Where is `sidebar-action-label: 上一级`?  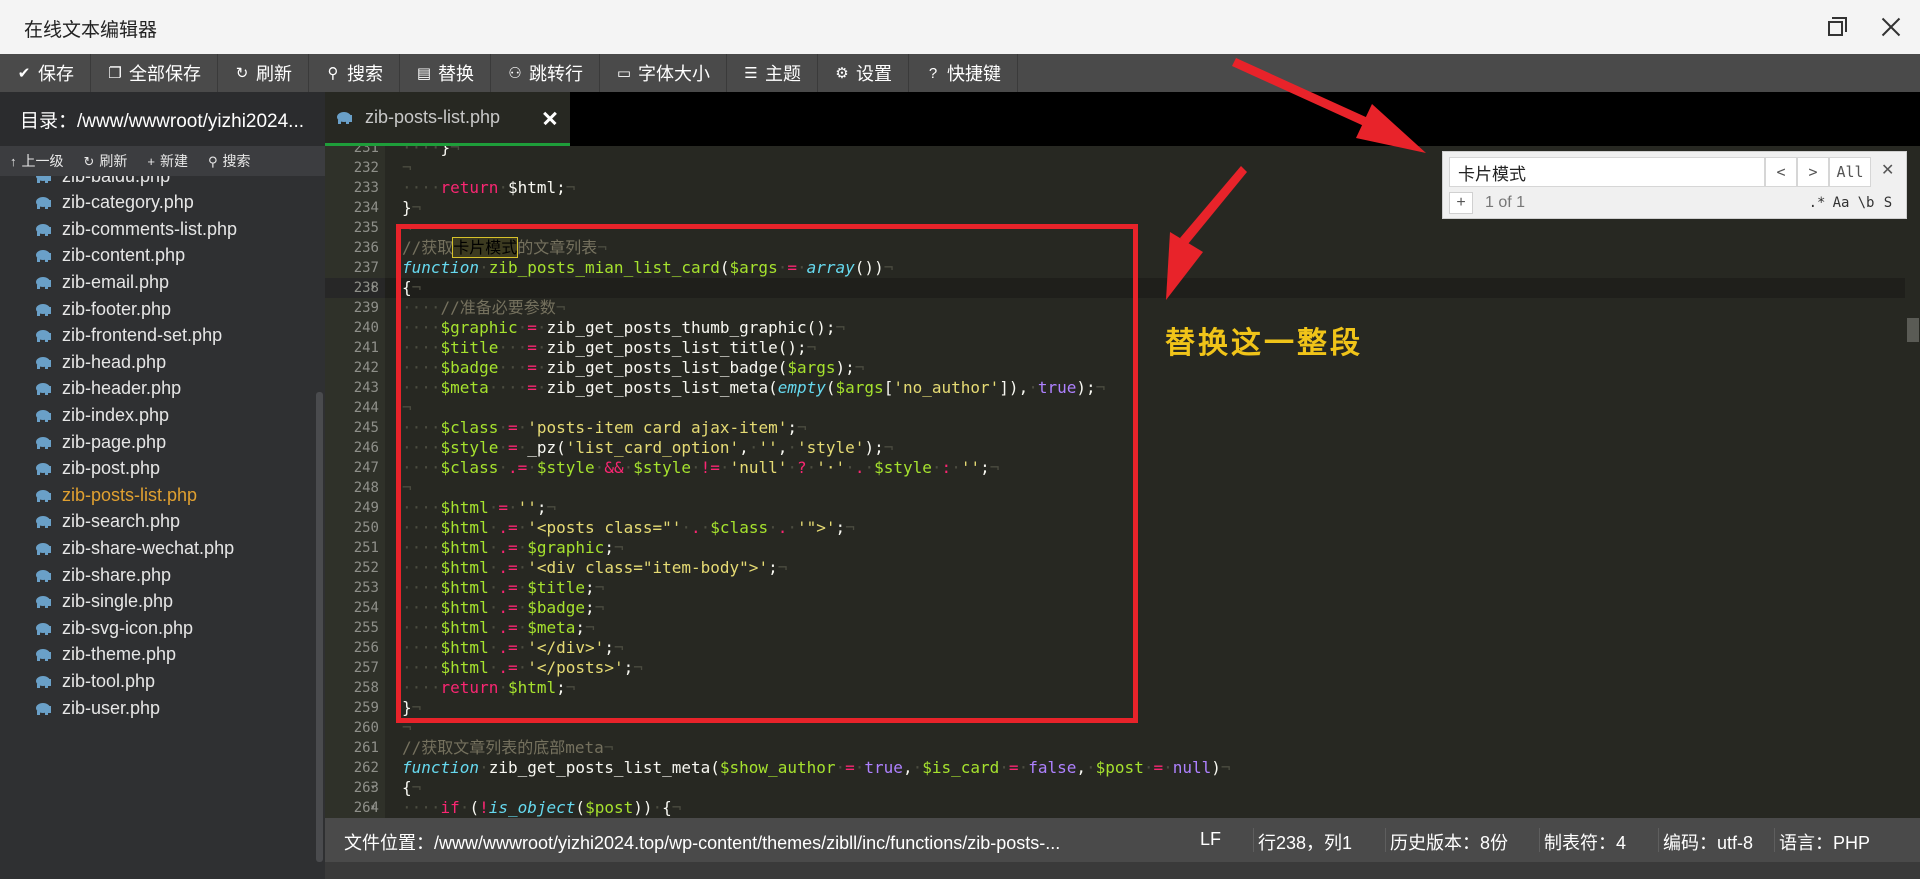 sidebar-action-label: 上一级 is located at coordinates (42, 161).